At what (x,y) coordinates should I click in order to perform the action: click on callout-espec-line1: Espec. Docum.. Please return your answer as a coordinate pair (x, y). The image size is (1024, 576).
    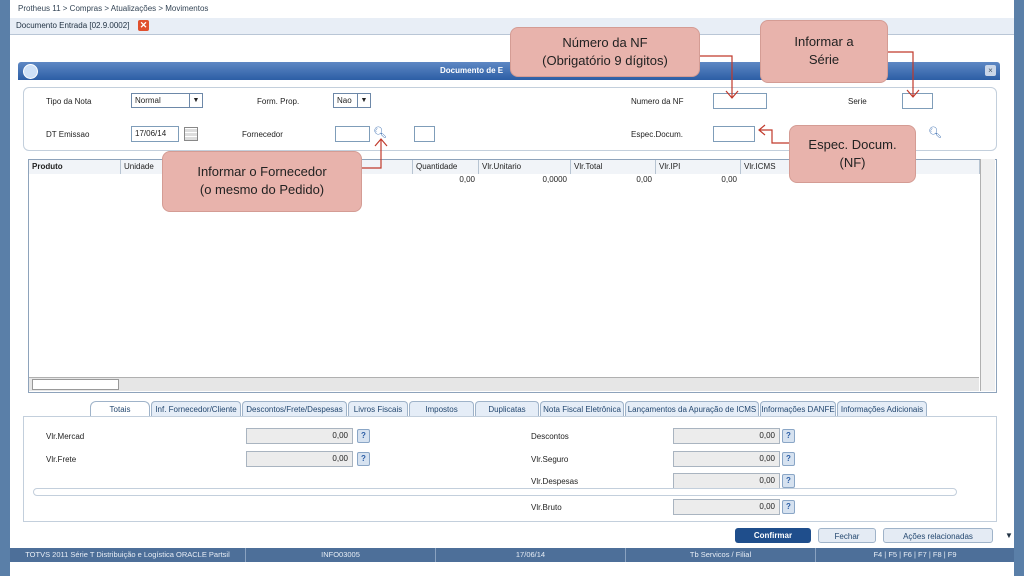
    Looking at the image, I should click on (852, 144).